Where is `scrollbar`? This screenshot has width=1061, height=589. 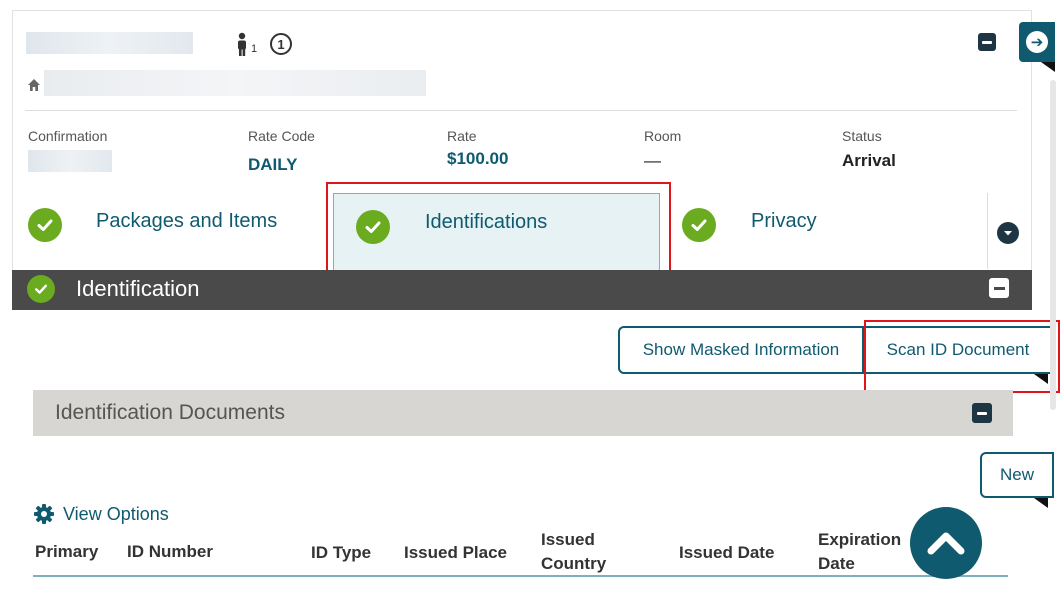
scrollbar is located at coordinates (1053, 245).